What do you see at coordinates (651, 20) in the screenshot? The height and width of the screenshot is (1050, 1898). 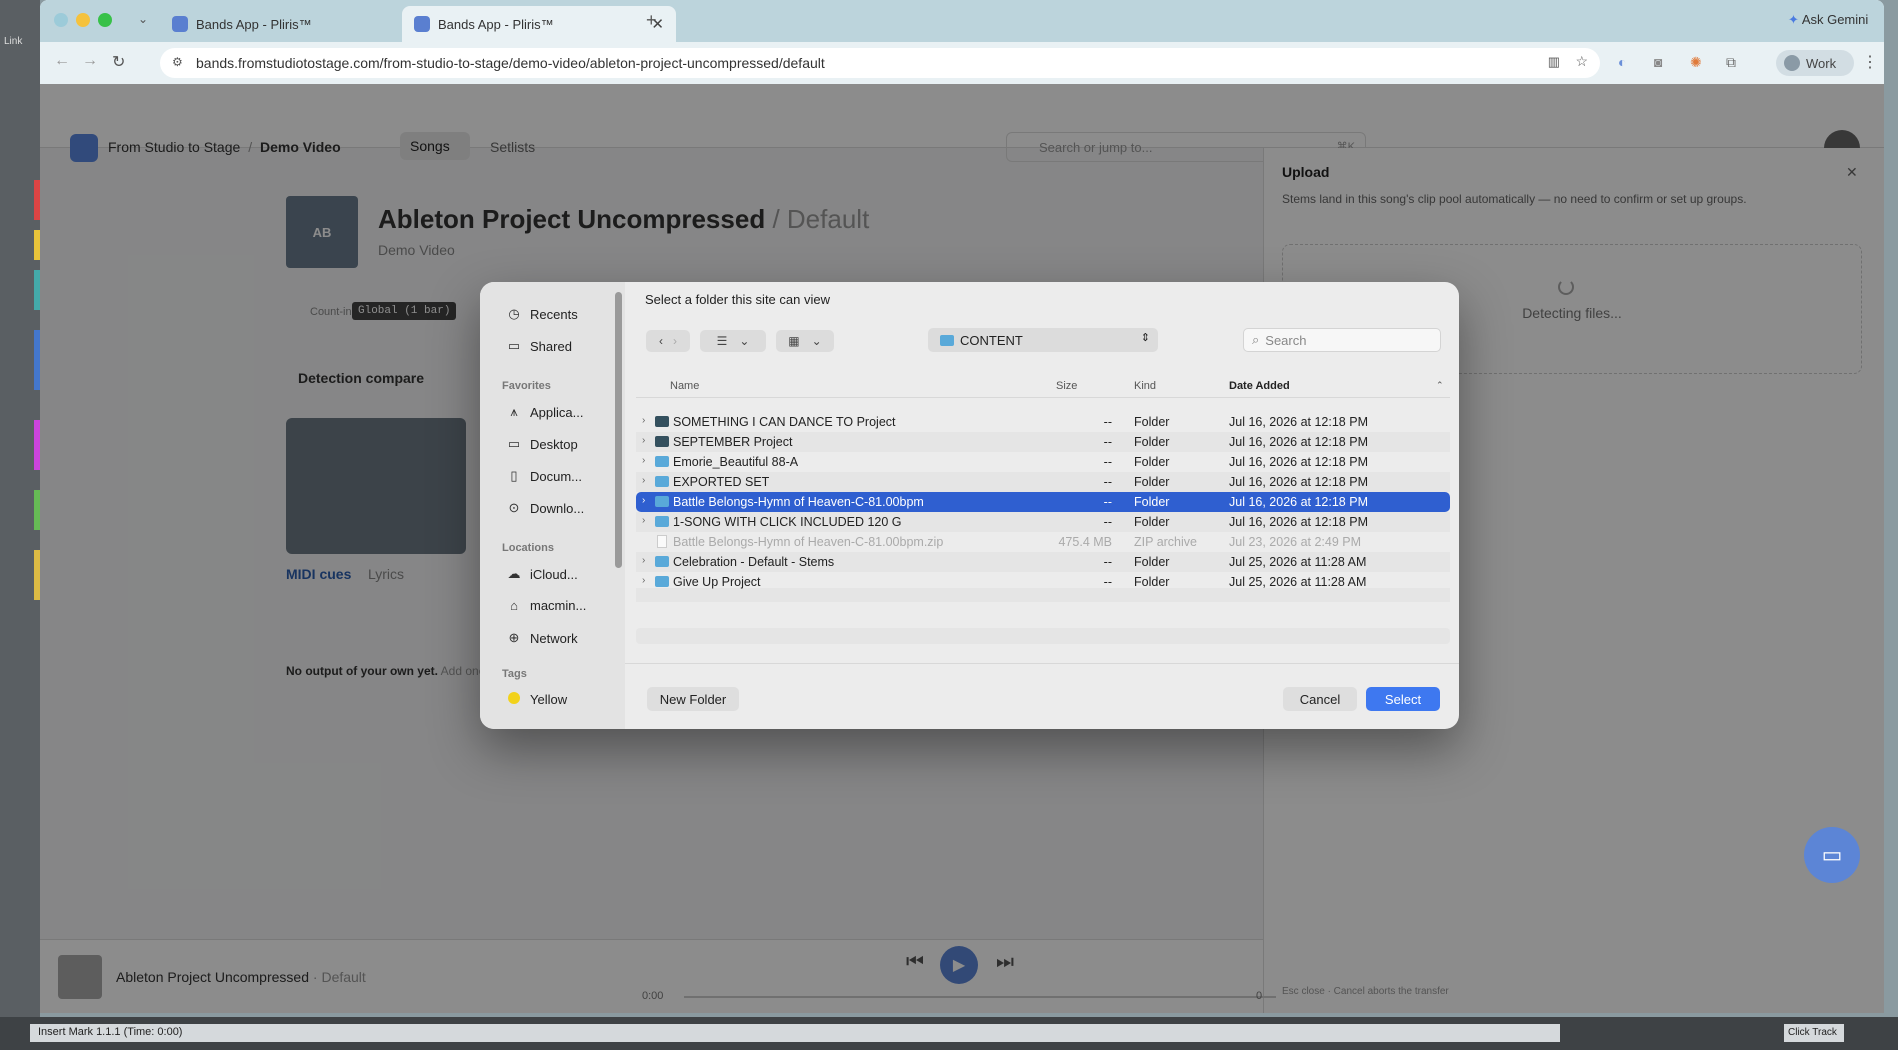 I see `plus-icon: +` at bounding box center [651, 20].